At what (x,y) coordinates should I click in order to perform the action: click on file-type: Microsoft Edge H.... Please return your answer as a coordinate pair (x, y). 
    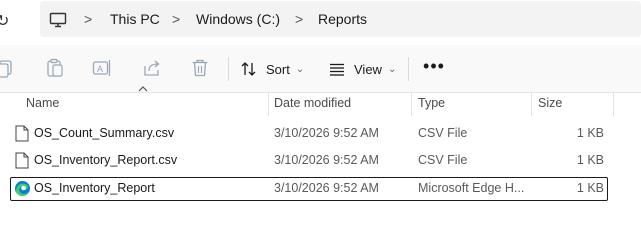
    Looking at the image, I should click on (471, 188).